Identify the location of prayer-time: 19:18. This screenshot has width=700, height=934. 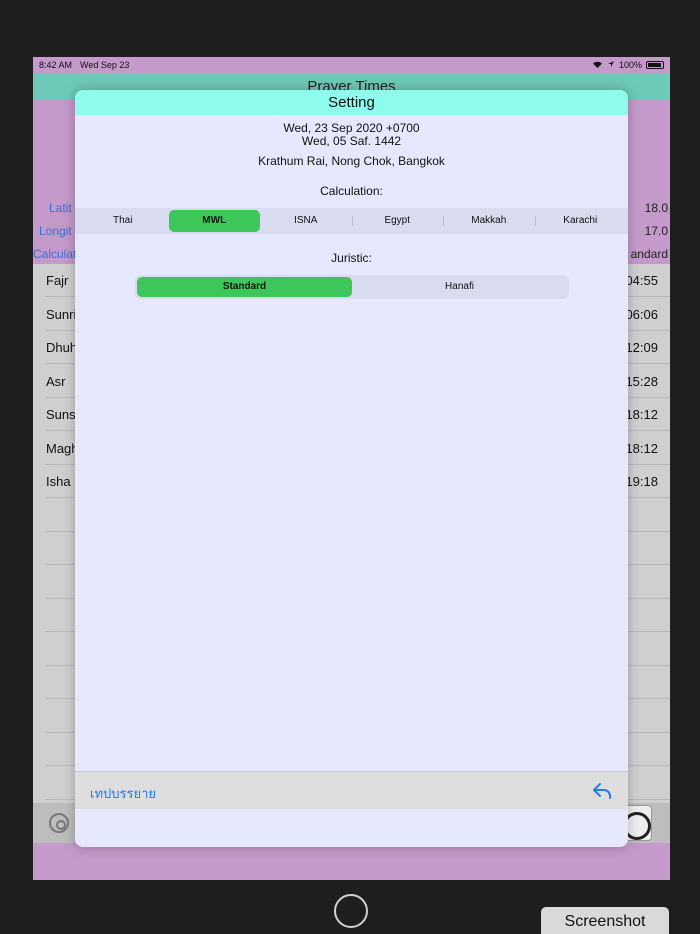
(641, 481).